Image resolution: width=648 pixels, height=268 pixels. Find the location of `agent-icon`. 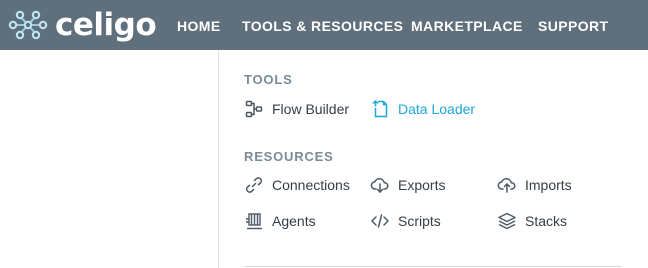

agent-icon is located at coordinates (254, 221).